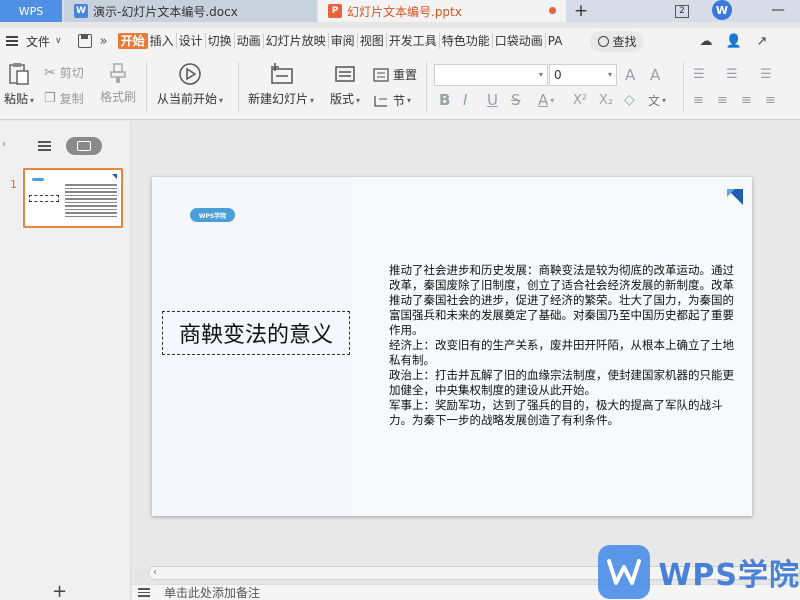  Describe the element at coordinates (770, 100) in the screenshot. I see `justify-button: ≡` at that location.